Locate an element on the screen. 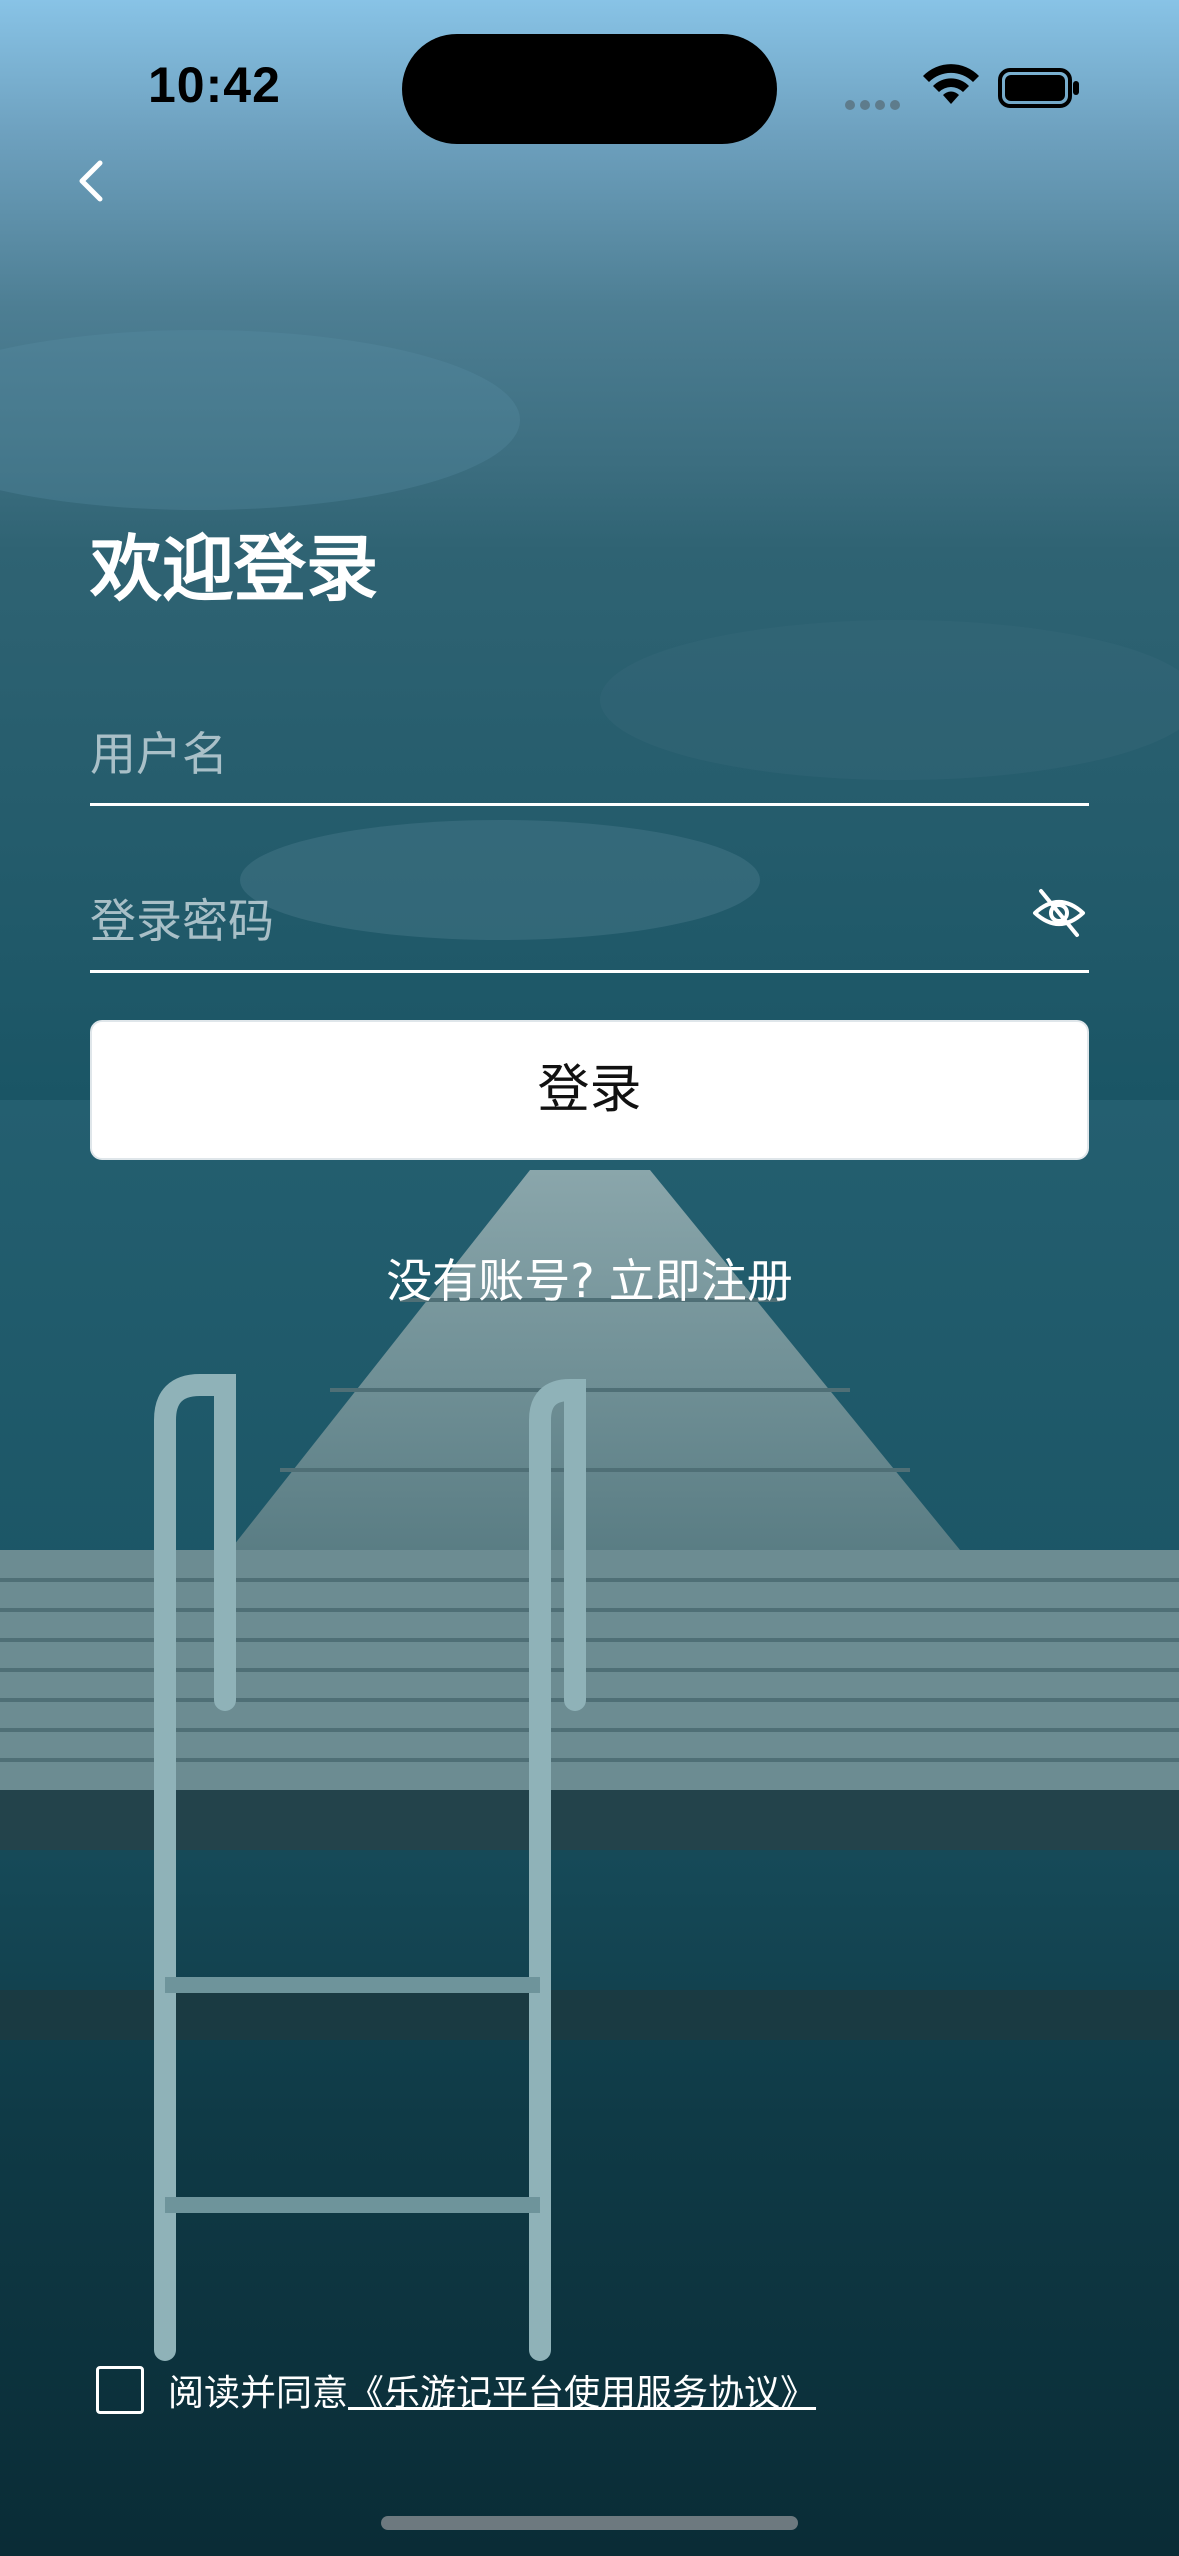 The image size is (1179, 2556). username-input is located at coordinates (589, 739).